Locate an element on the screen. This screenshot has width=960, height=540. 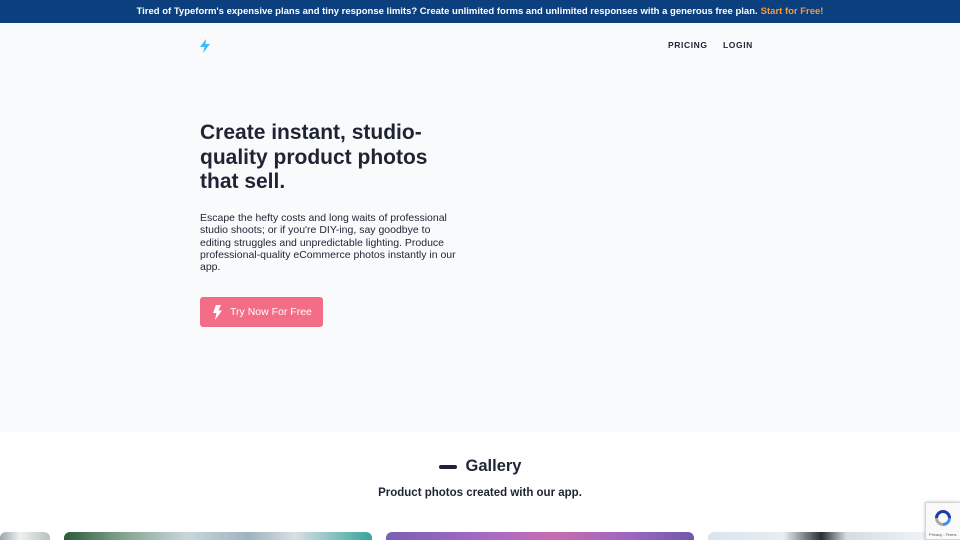
try-now-button: Try Now For Free is located at coordinates (261, 312).